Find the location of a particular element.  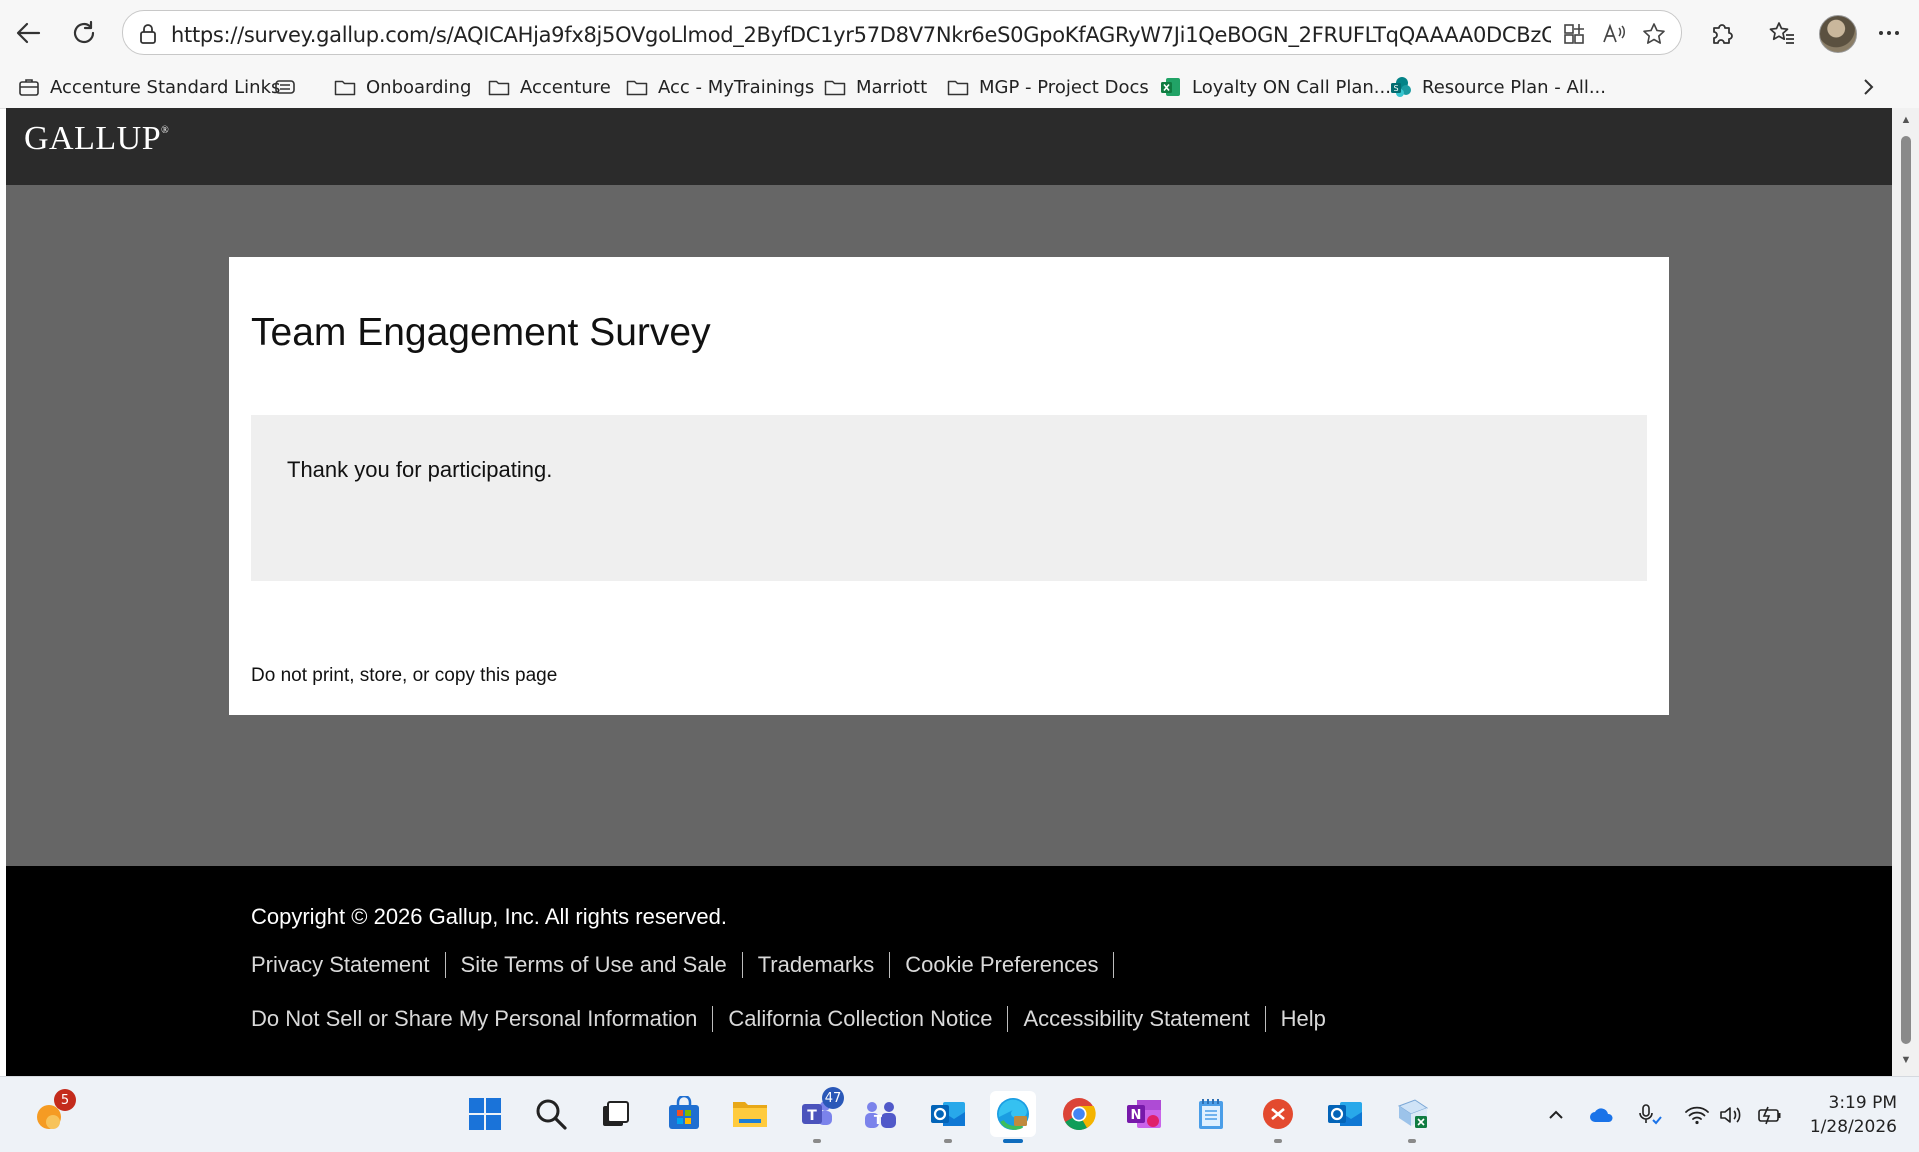

scroll-thumb is located at coordinates (1906, 590).